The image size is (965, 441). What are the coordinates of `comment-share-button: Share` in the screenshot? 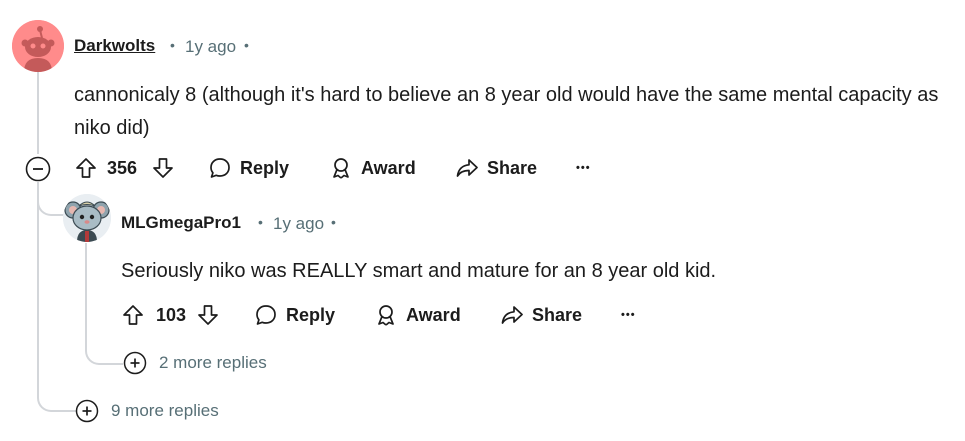 It's located at (496, 168).